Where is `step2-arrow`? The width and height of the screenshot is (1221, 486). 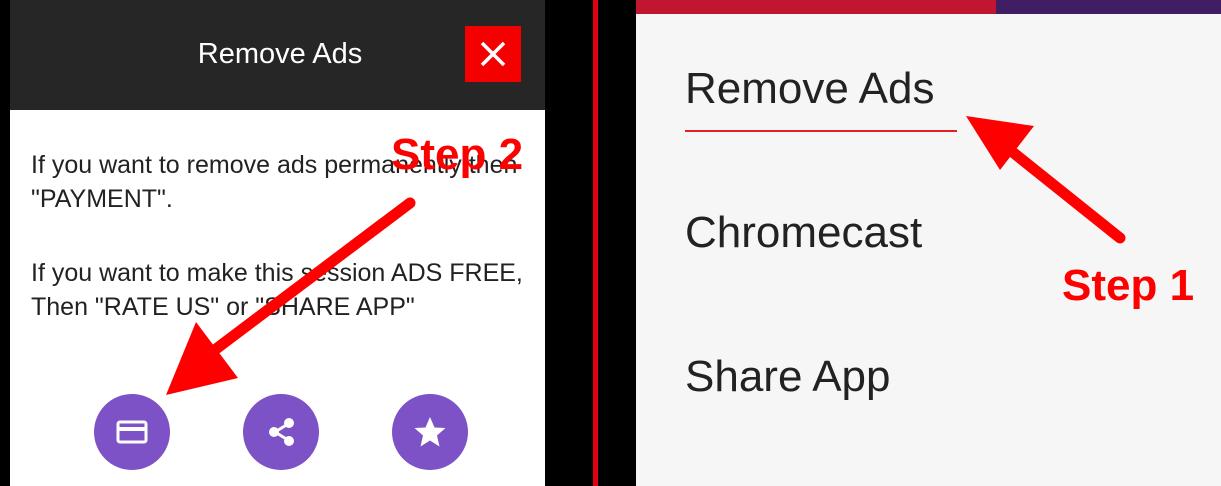
step2-arrow is located at coordinates (291, 296).